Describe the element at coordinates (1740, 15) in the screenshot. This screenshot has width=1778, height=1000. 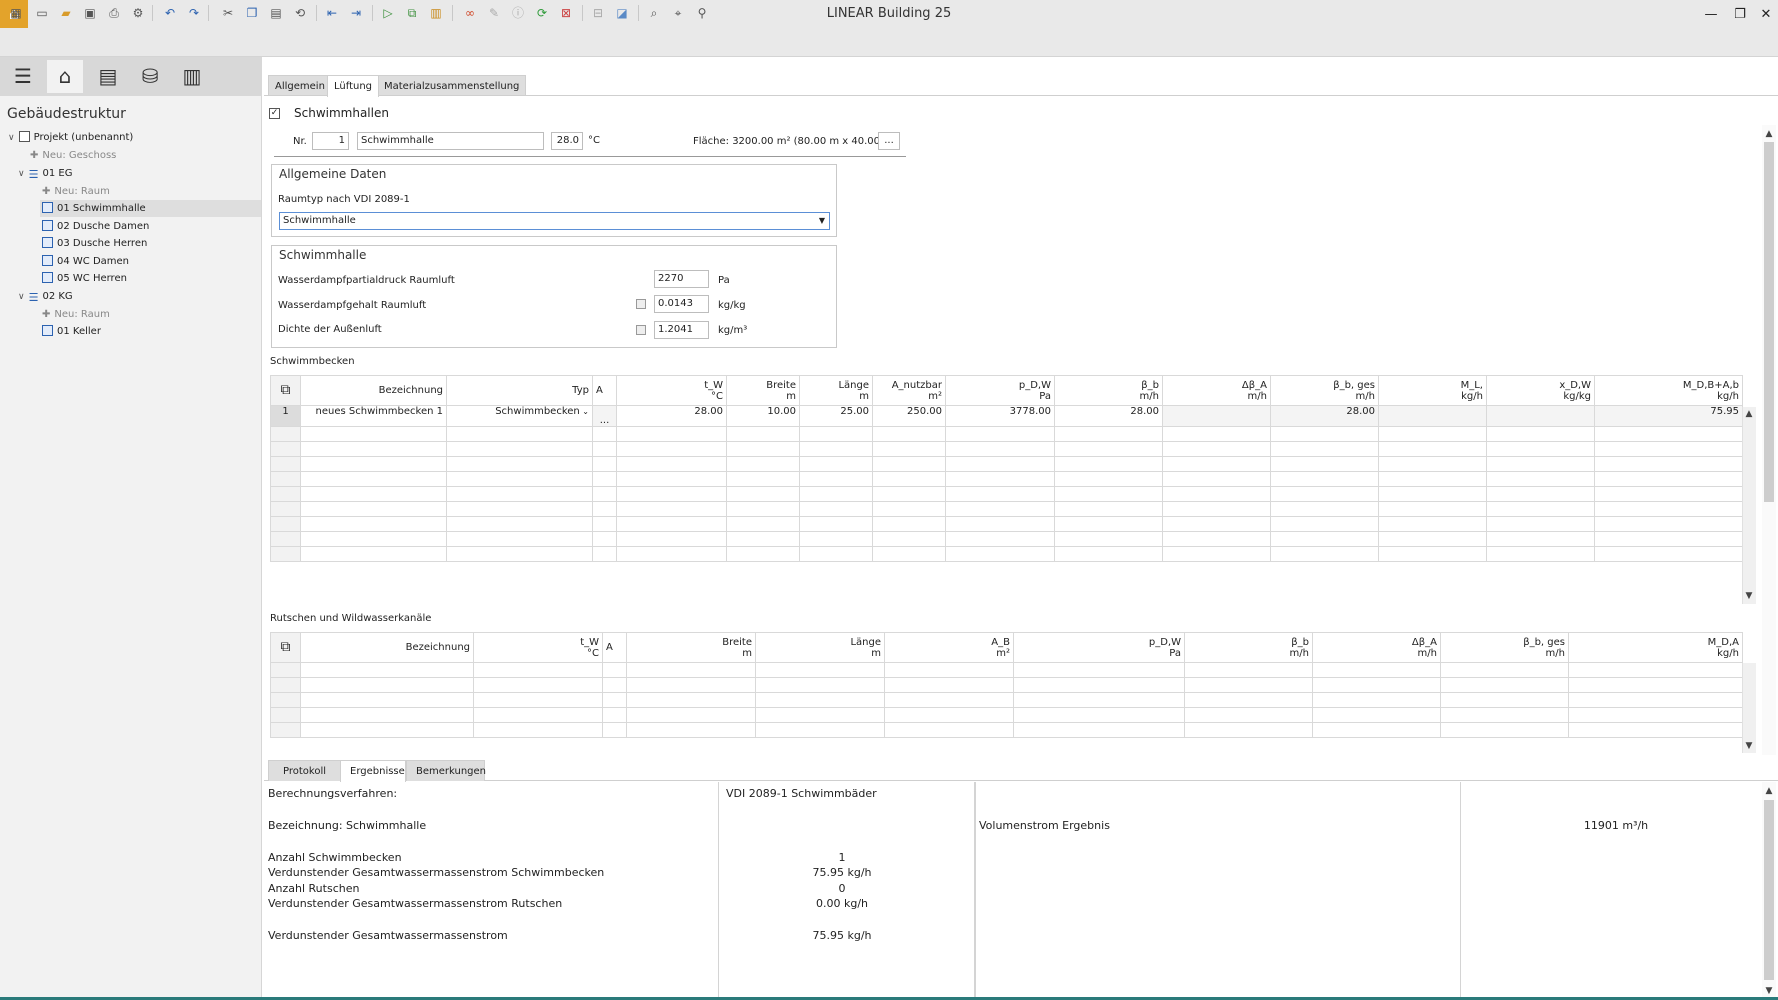
I see `restore-icon: ❐` at that location.